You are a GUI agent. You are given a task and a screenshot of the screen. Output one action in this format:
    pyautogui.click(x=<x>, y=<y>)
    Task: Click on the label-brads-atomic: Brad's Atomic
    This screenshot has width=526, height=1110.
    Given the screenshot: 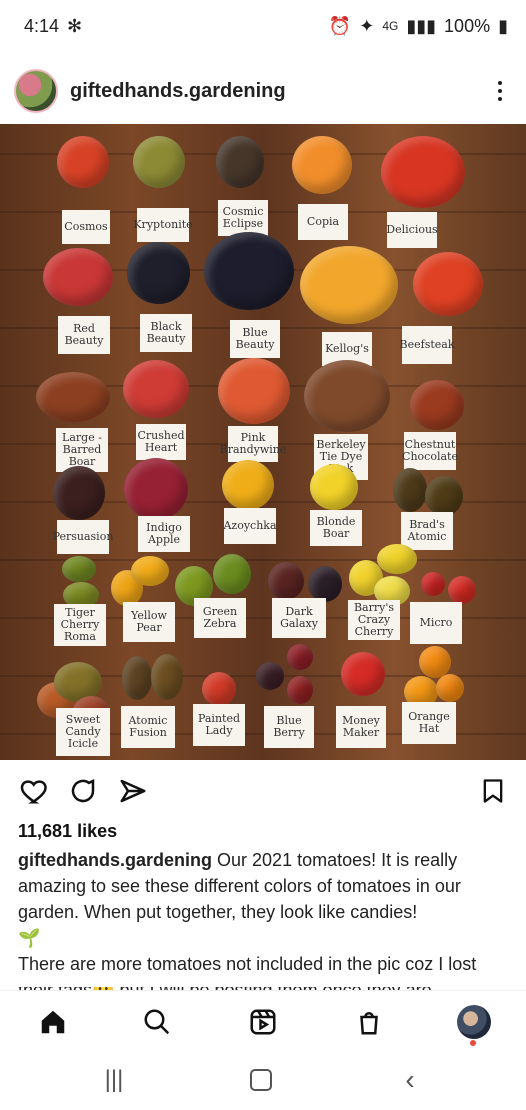 What is the action you would take?
    pyautogui.click(x=427, y=531)
    